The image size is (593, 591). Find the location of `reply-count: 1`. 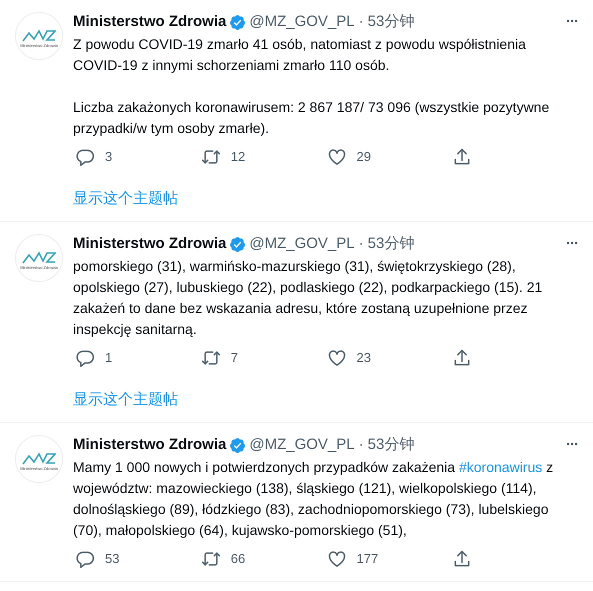

reply-count: 1 is located at coordinates (108, 358).